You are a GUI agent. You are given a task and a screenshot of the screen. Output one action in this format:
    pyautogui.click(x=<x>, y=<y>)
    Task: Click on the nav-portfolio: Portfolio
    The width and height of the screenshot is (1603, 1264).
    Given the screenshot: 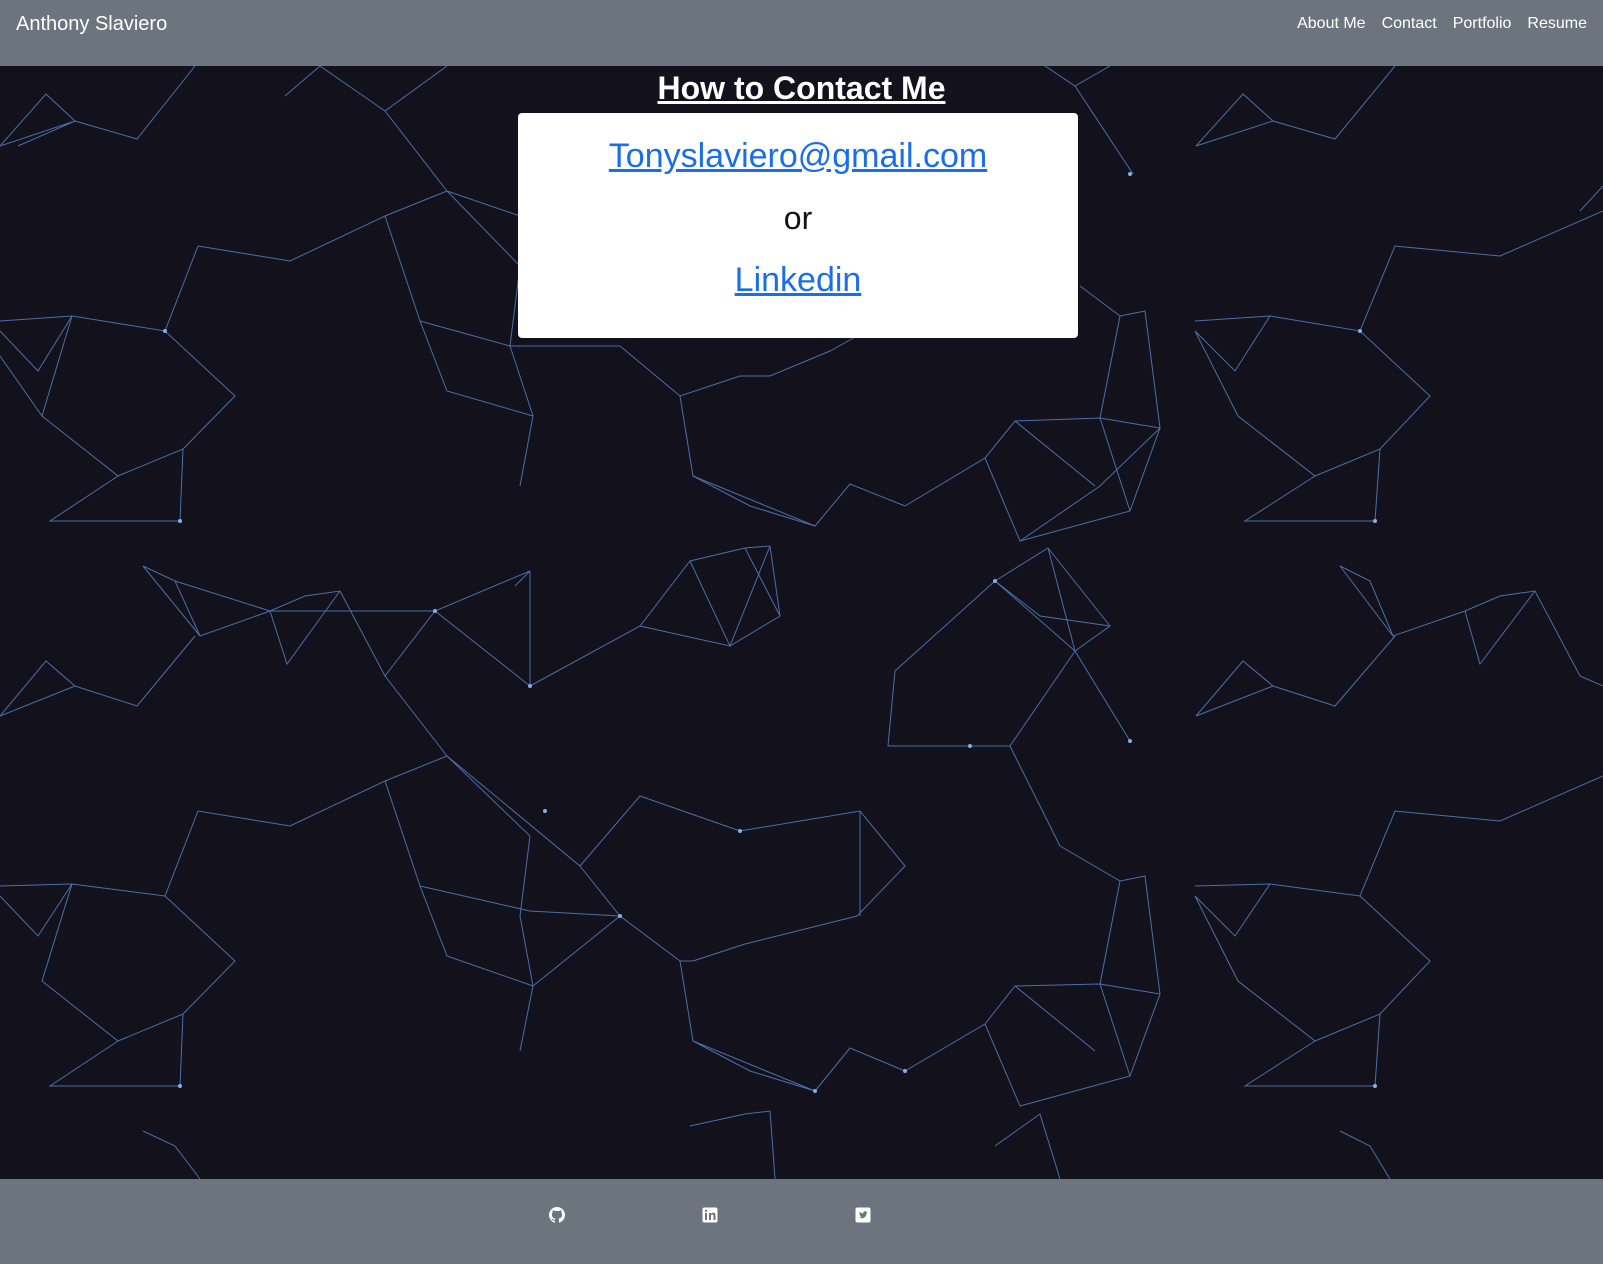 What is the action you would take?
    pyautogui.click(x=1482, y=24)
    